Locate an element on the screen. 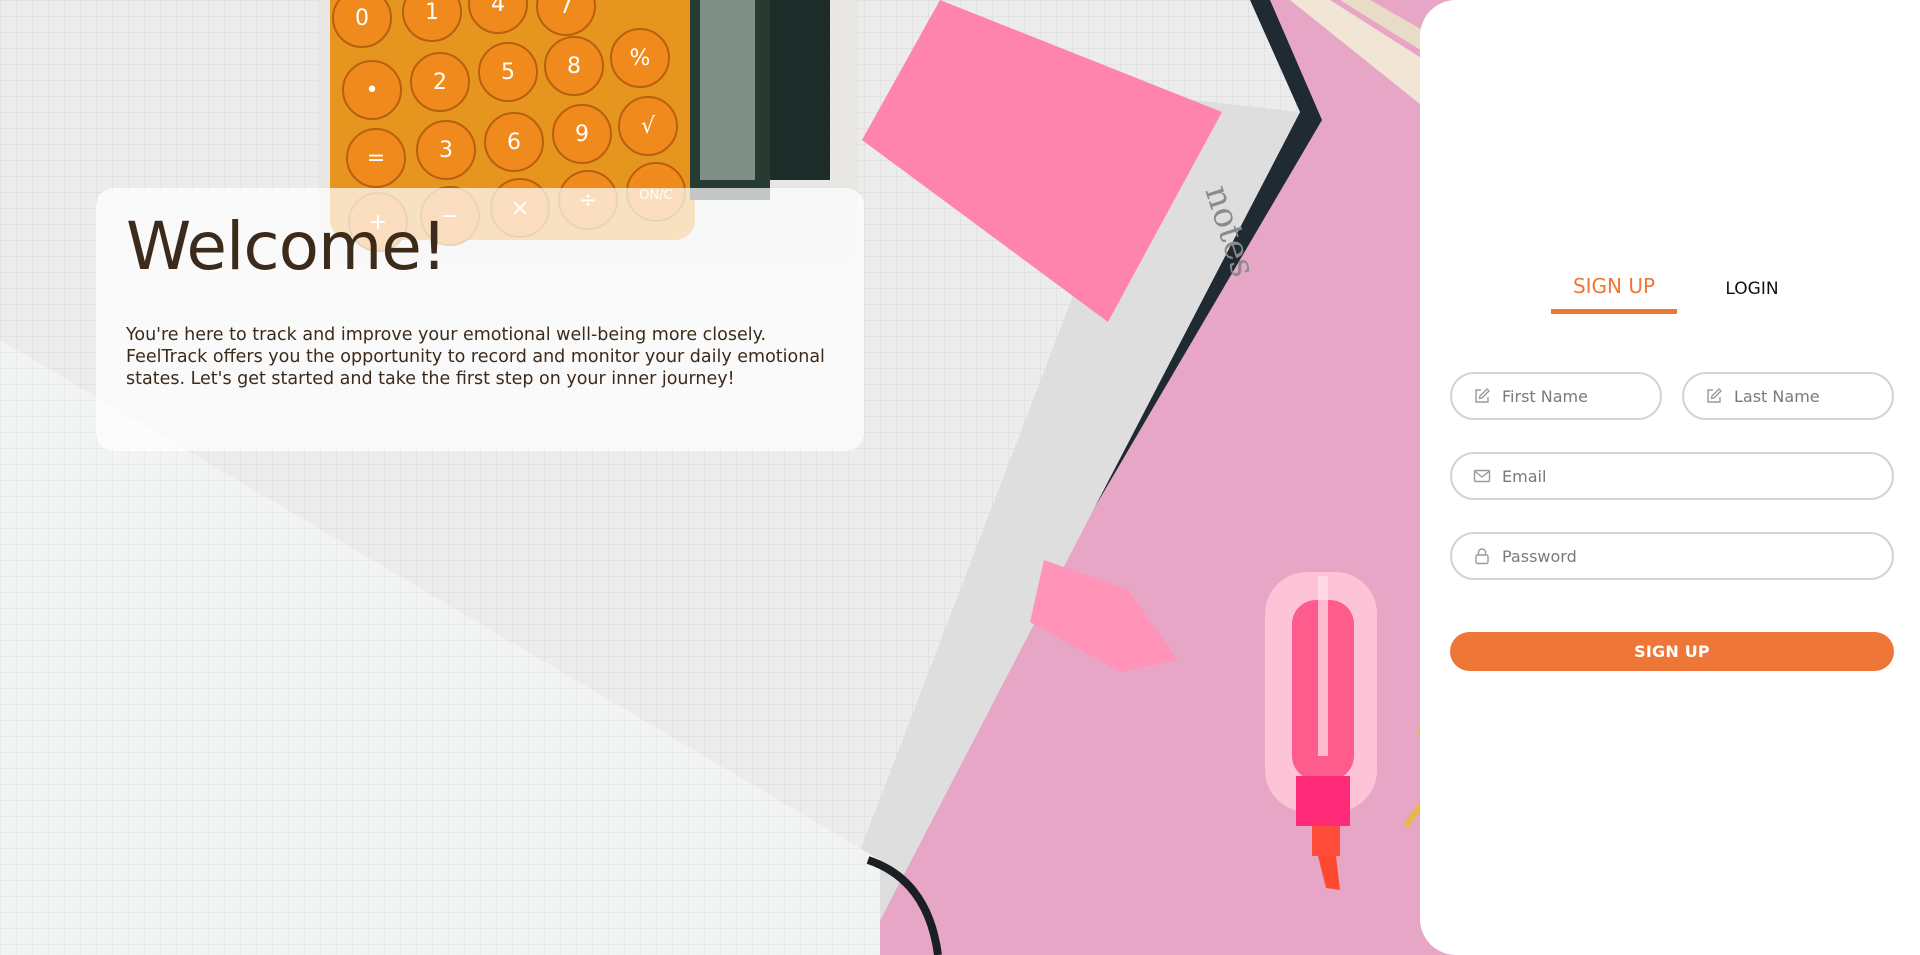 This screenshot has width=1920, height=955. last-name-field is located at coordinates (1788, 396).